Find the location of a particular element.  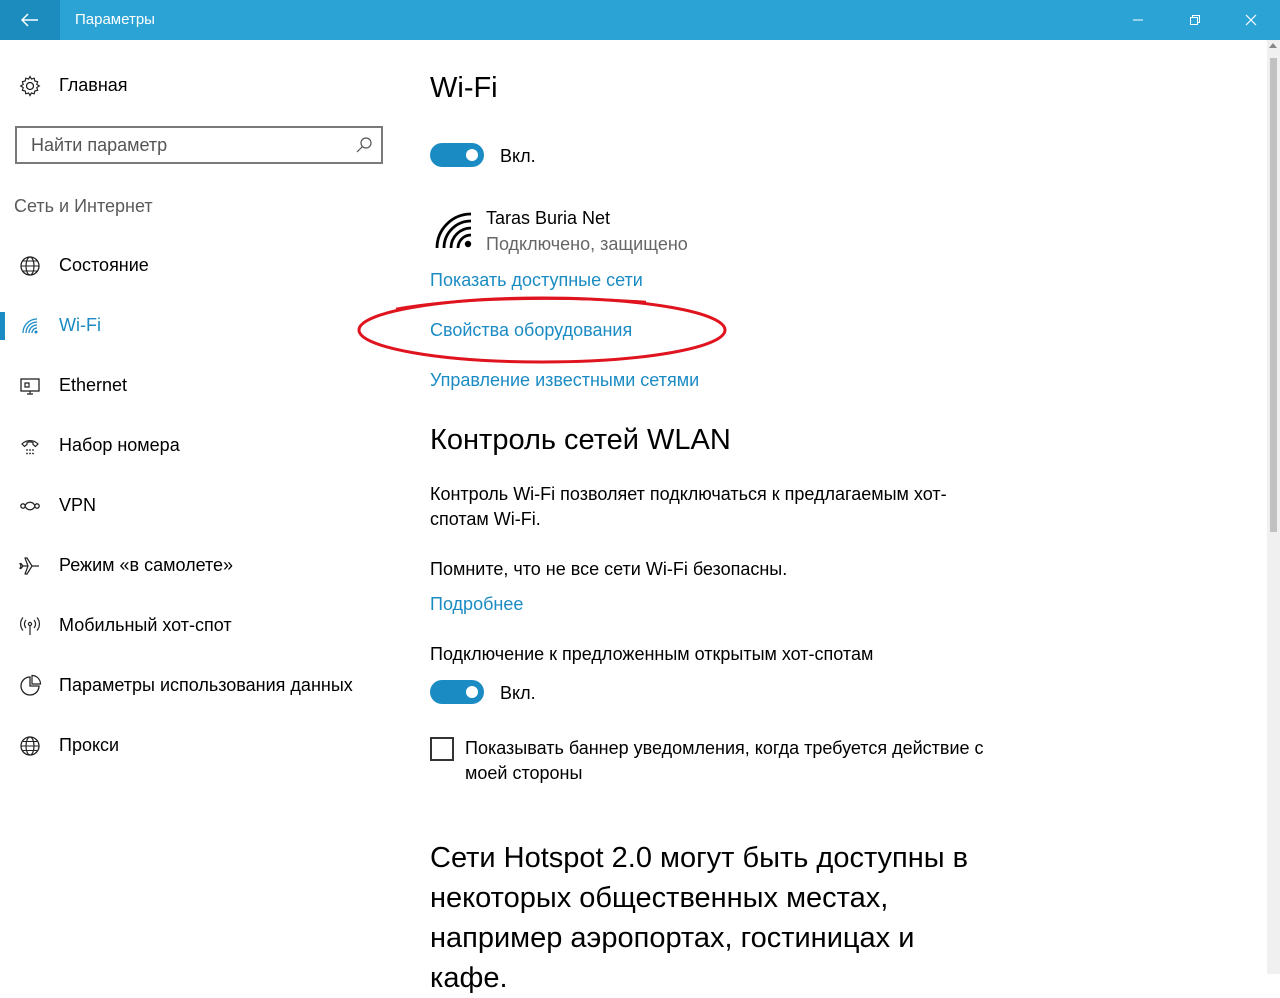

back-arrow-icon is located at coordinates (29, 20).